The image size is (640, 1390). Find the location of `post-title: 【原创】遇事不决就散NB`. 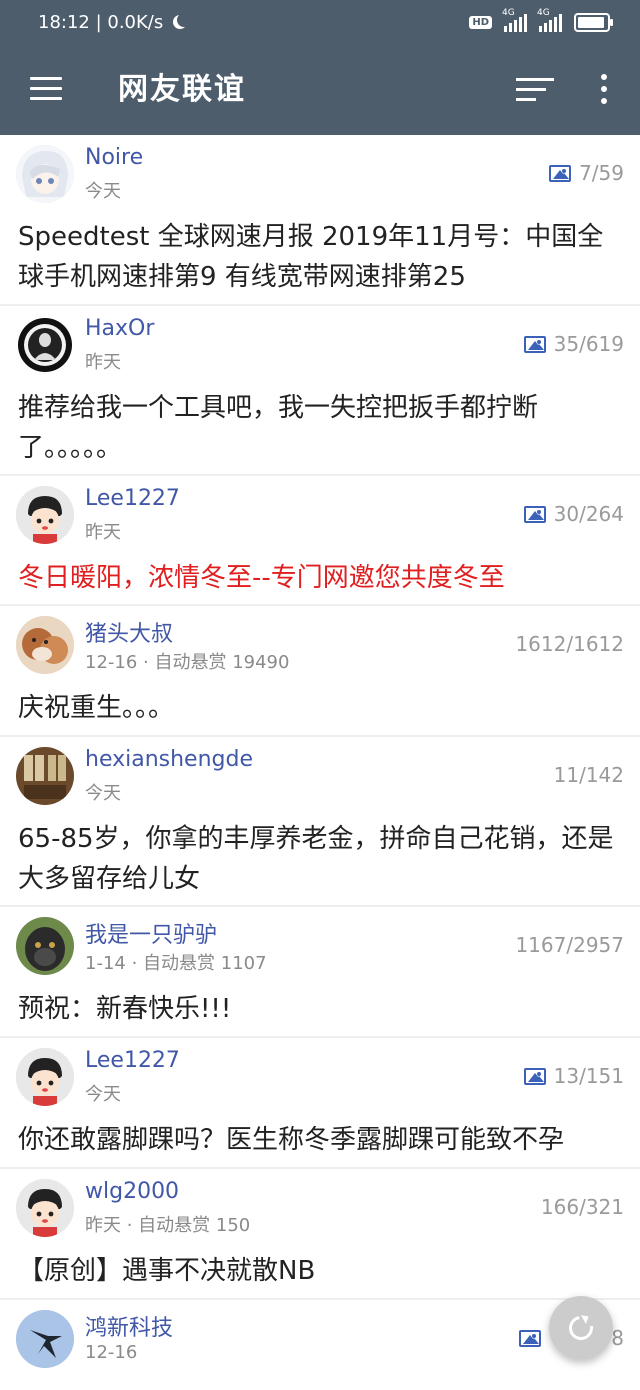

post-title: 【原创】遇事不决就散NB is located at coordinates (320, 1271).